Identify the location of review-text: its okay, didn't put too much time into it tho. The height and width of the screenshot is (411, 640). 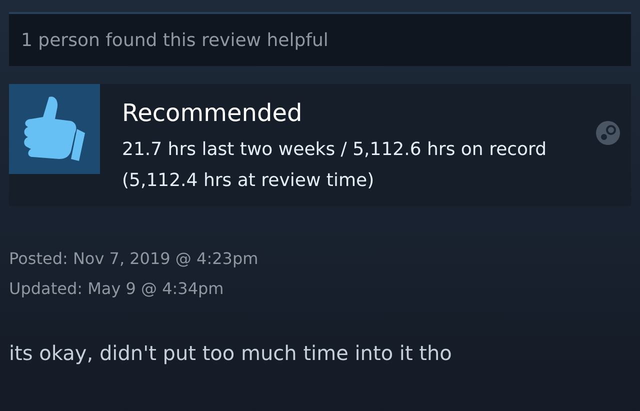
(231, 353).